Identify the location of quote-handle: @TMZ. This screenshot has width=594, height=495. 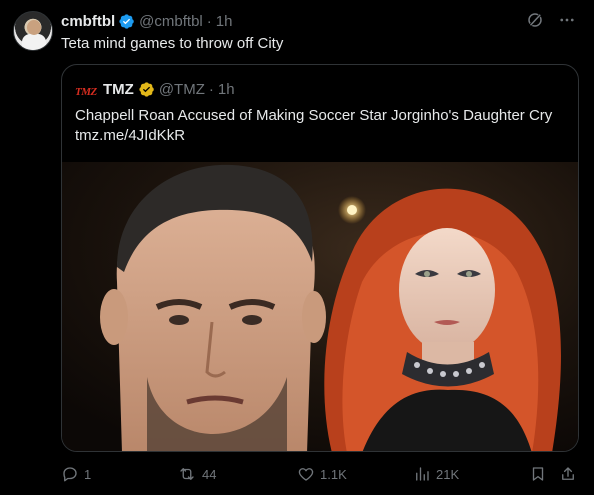
(182, 89).